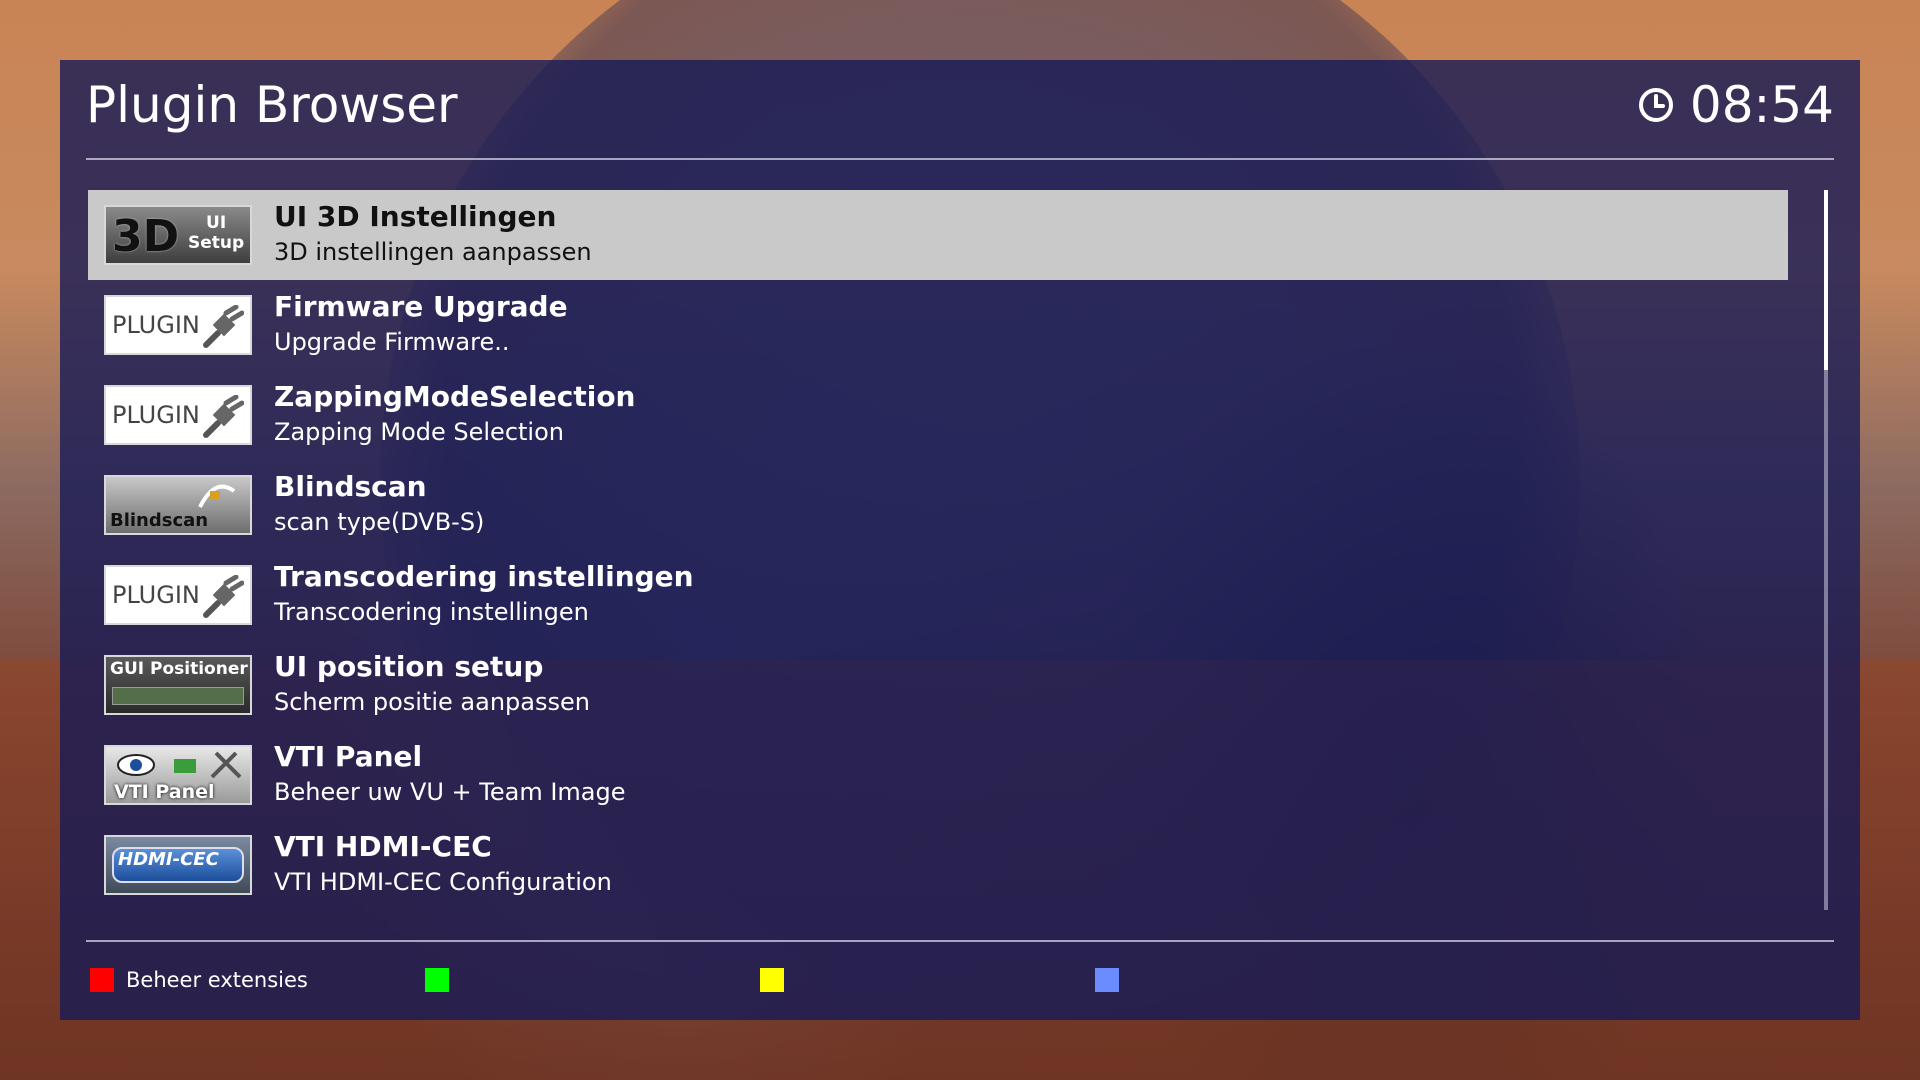 This screenshot has width=1920, height=1080. Describe the element at coordinates (216, 223) in the screenshot. I see `icon-ui-label: UI` at that location.